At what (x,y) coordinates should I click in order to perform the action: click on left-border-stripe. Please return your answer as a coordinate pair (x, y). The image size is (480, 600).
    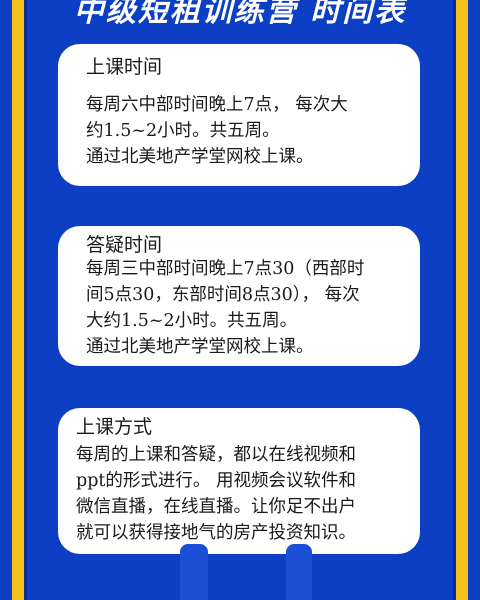
    Looking at the image, I should click on (19, 300).